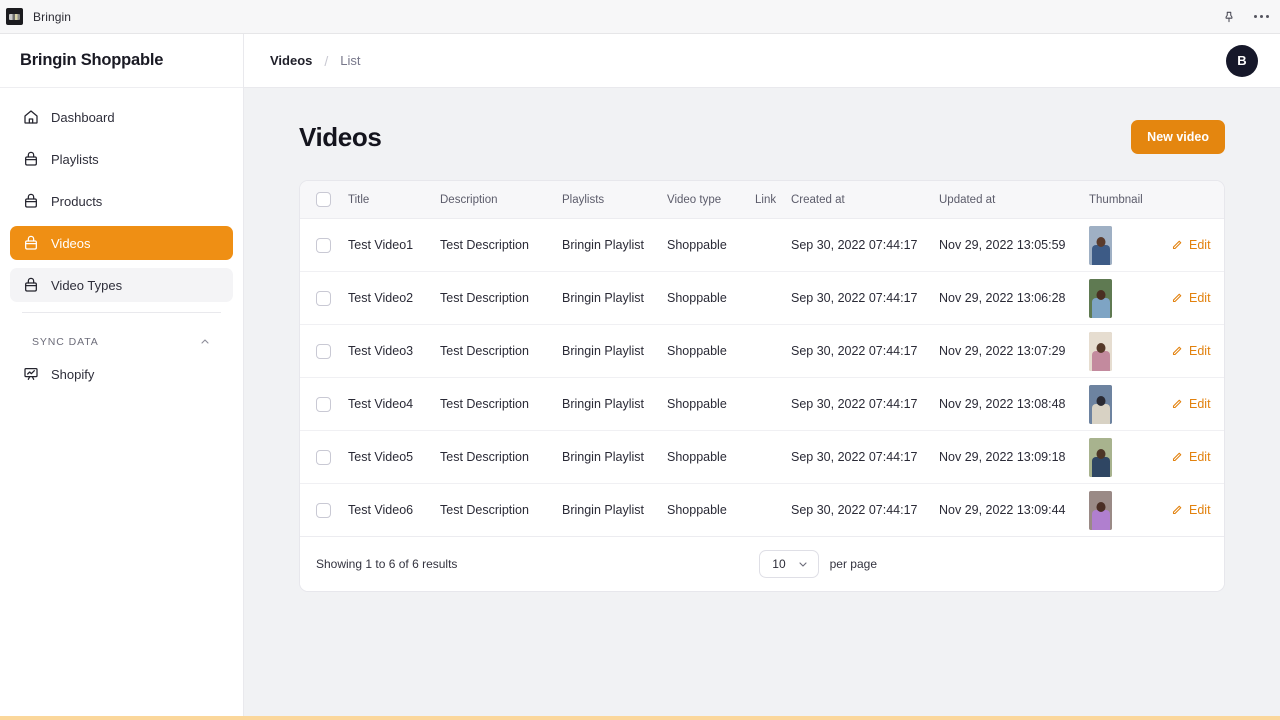 The width and height of the screenshot is (1280, 720). I want to click on cell-updated-at: Nov 29, 2022 13:09:44, so click(1014, 510).